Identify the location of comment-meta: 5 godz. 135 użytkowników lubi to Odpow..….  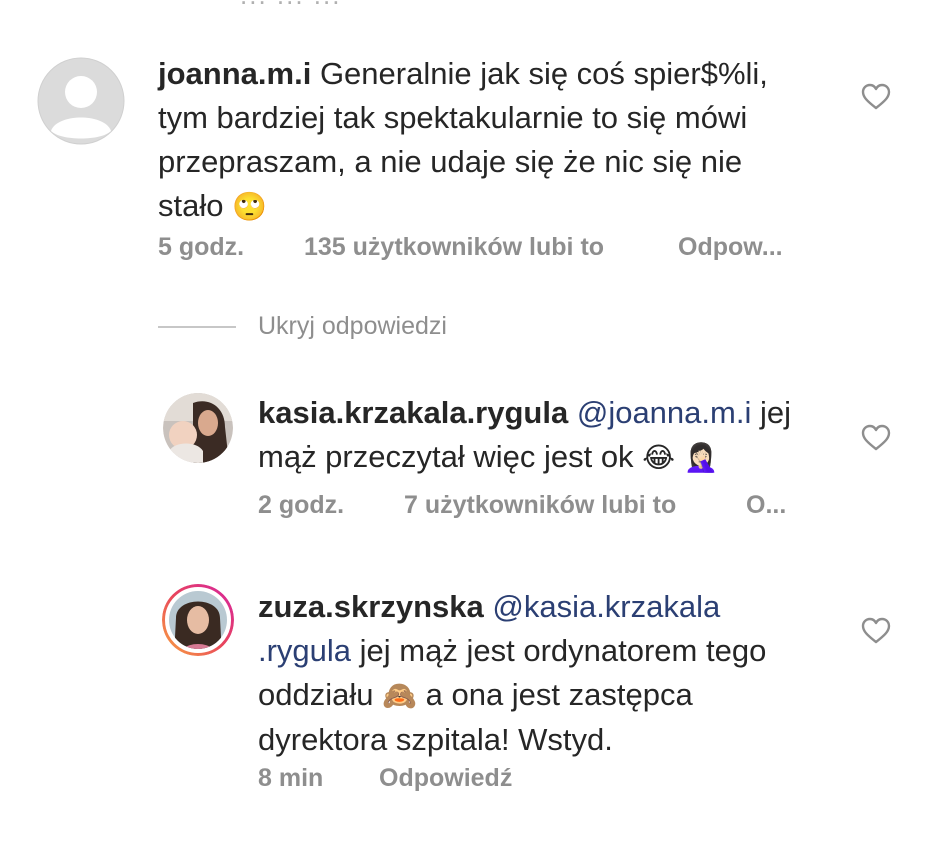
(483, 248).